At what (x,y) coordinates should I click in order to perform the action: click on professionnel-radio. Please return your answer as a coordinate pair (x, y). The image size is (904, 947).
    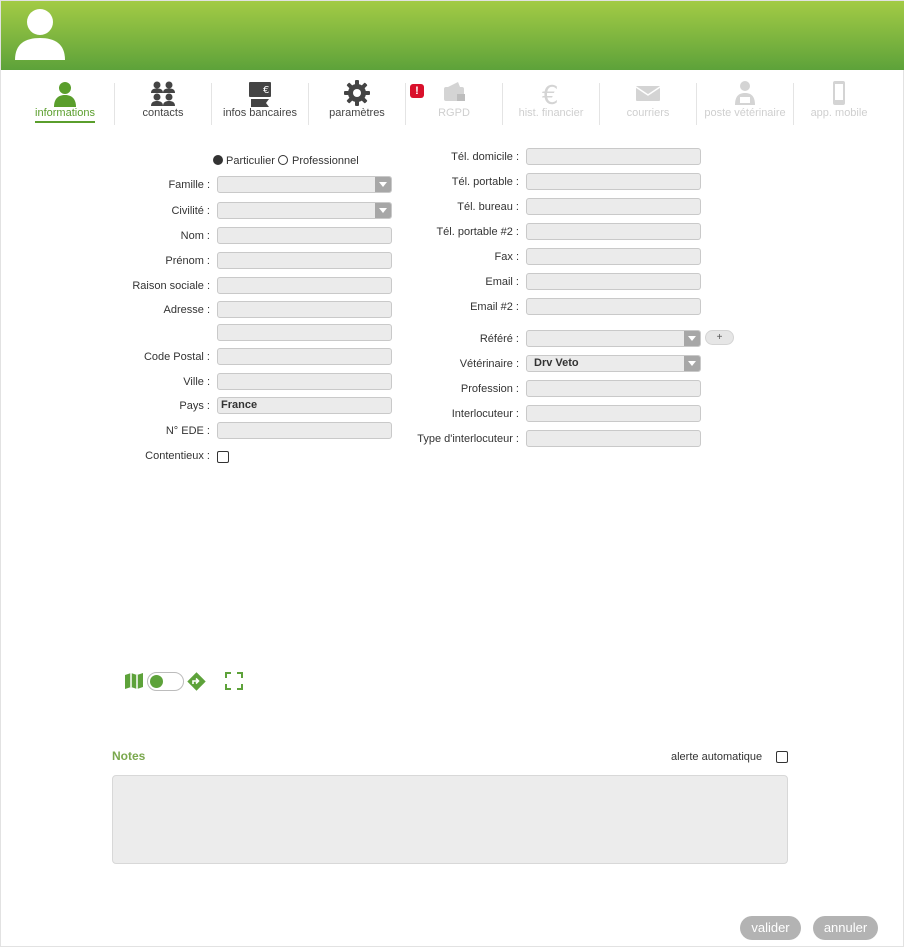
    Looking at the image, I should click on (283, 160).